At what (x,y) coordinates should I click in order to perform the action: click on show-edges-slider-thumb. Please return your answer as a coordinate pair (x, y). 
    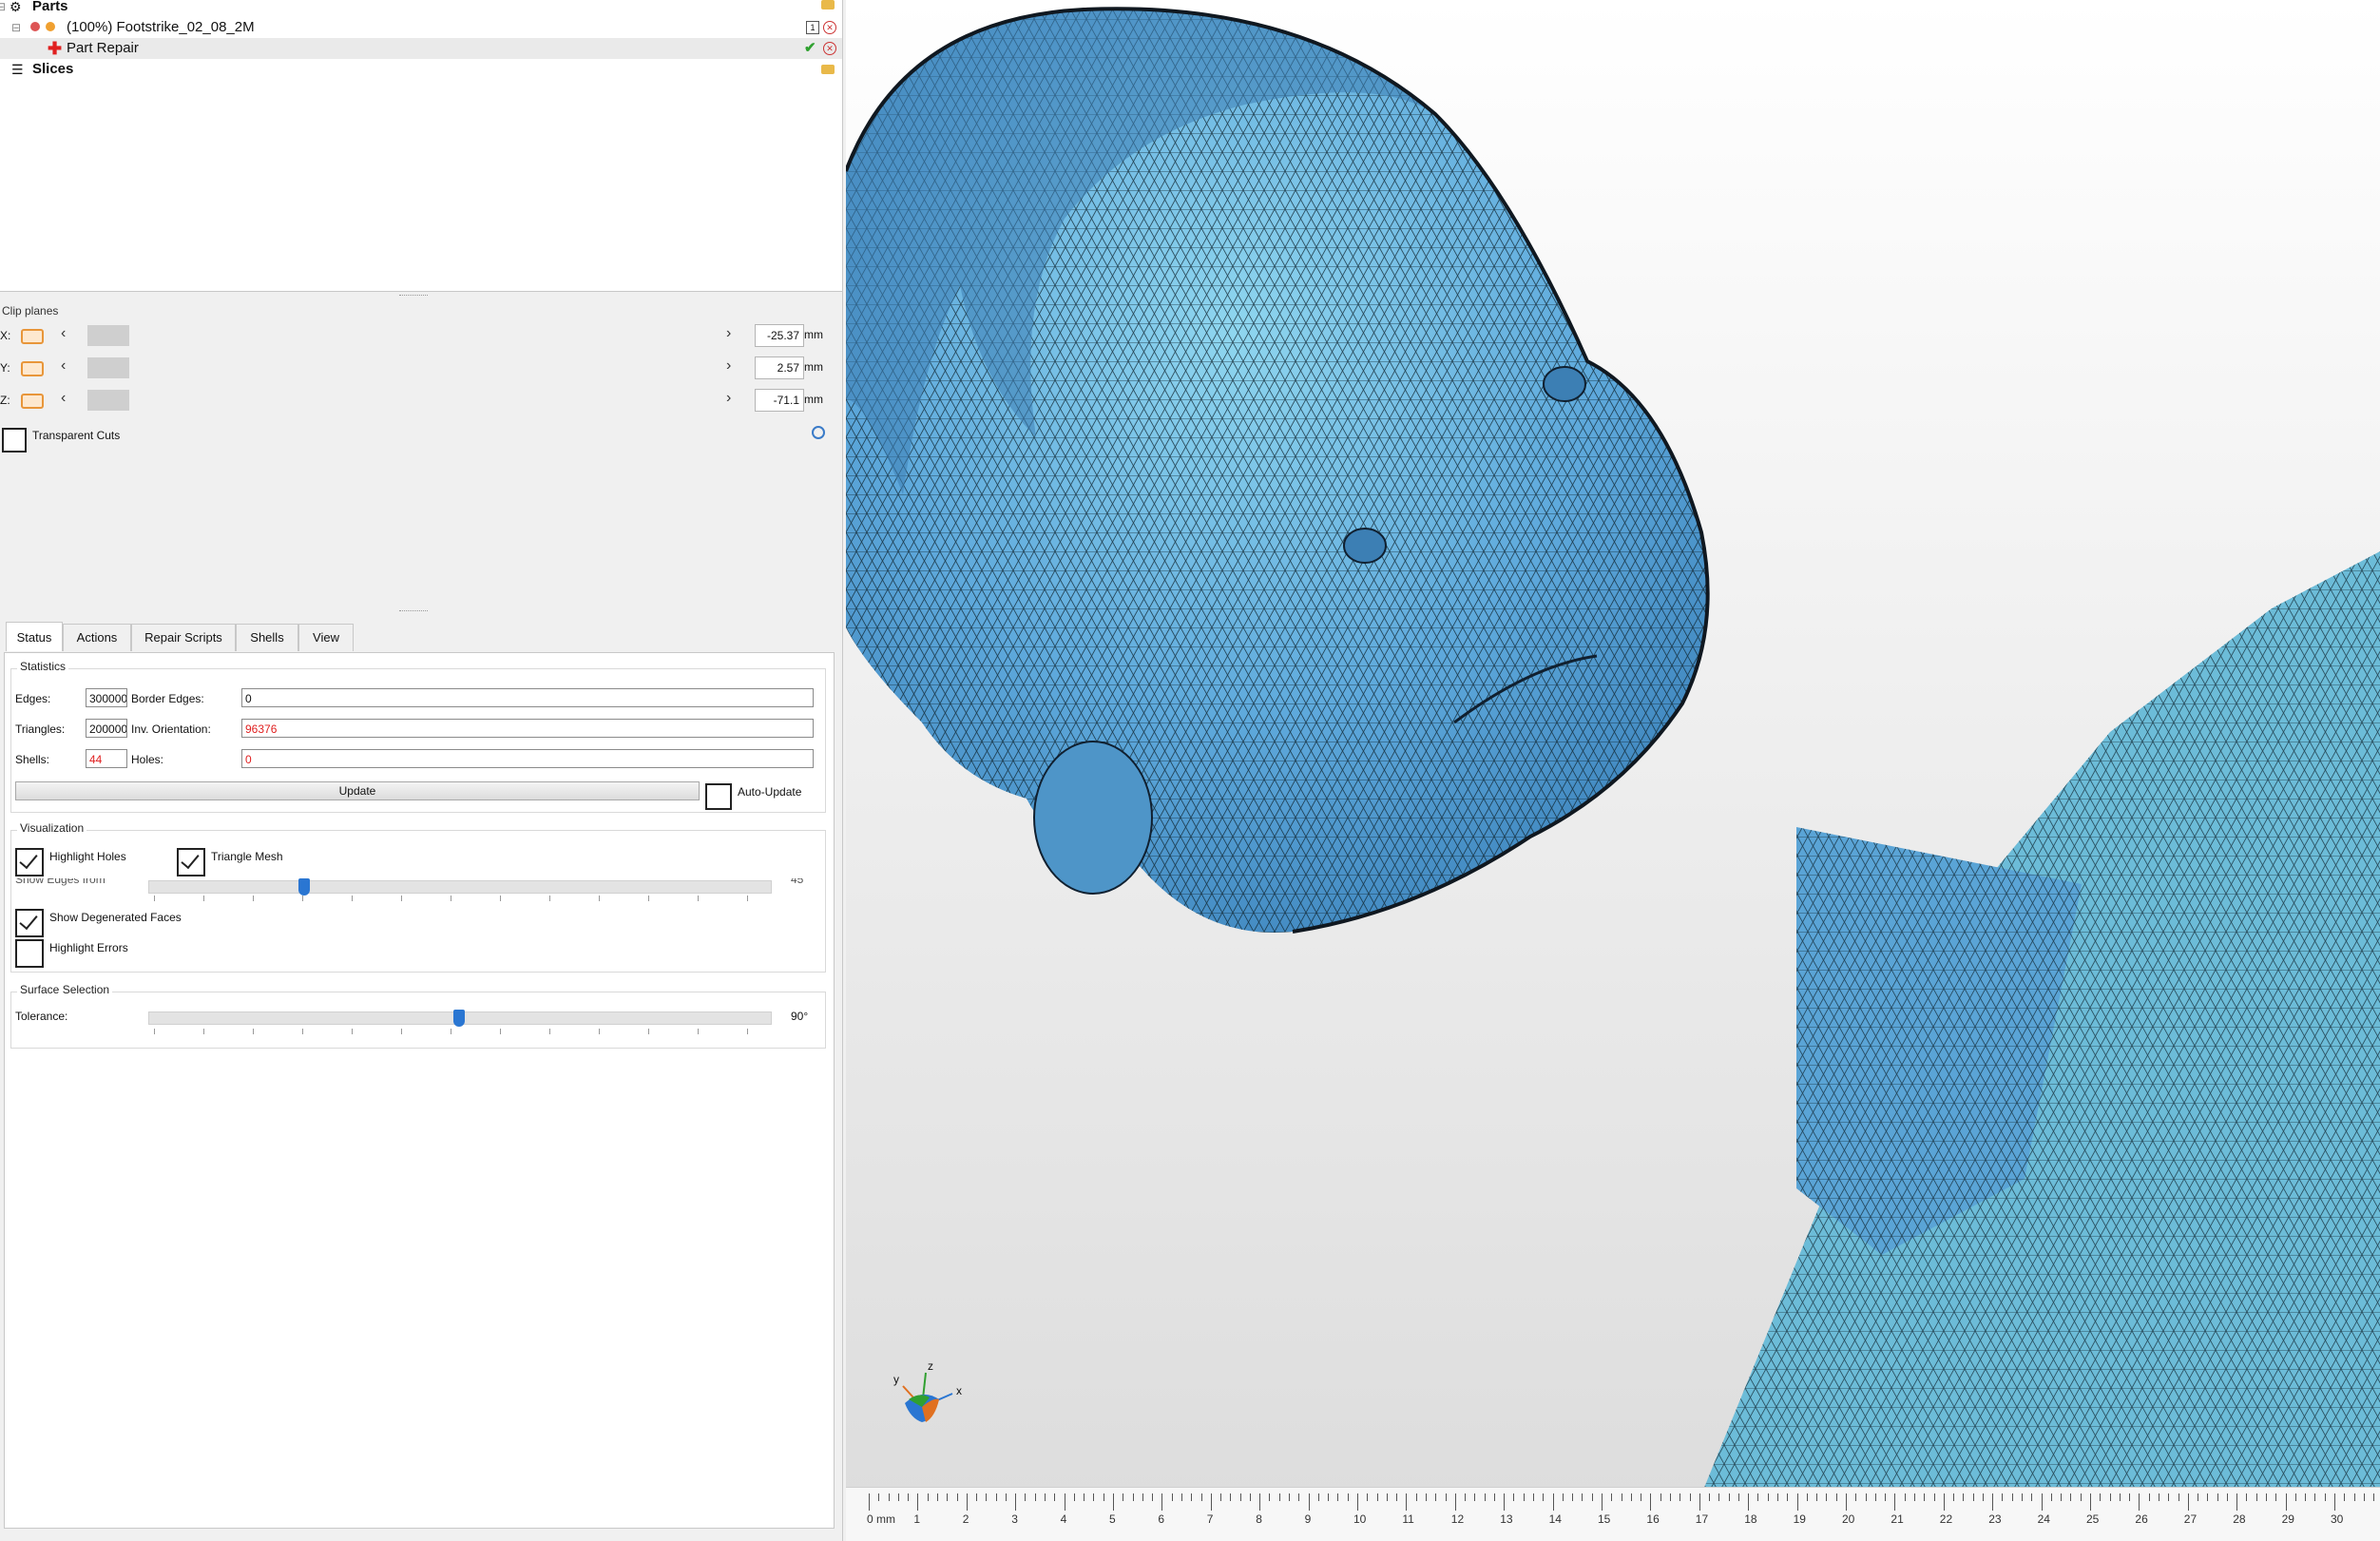
    Looking at the image, I should click on (304, 887).